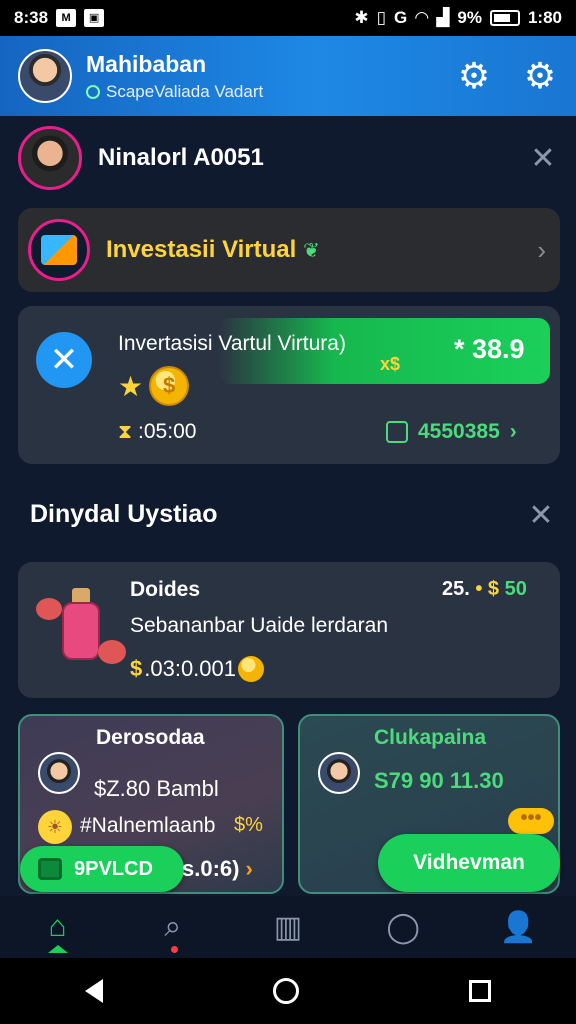 This screenshot has height=1024, width=576. What do you see at coordinates (55, 827) in the screenshot?
I see `sun-icon: ☀` at bounding box center [55, 827].